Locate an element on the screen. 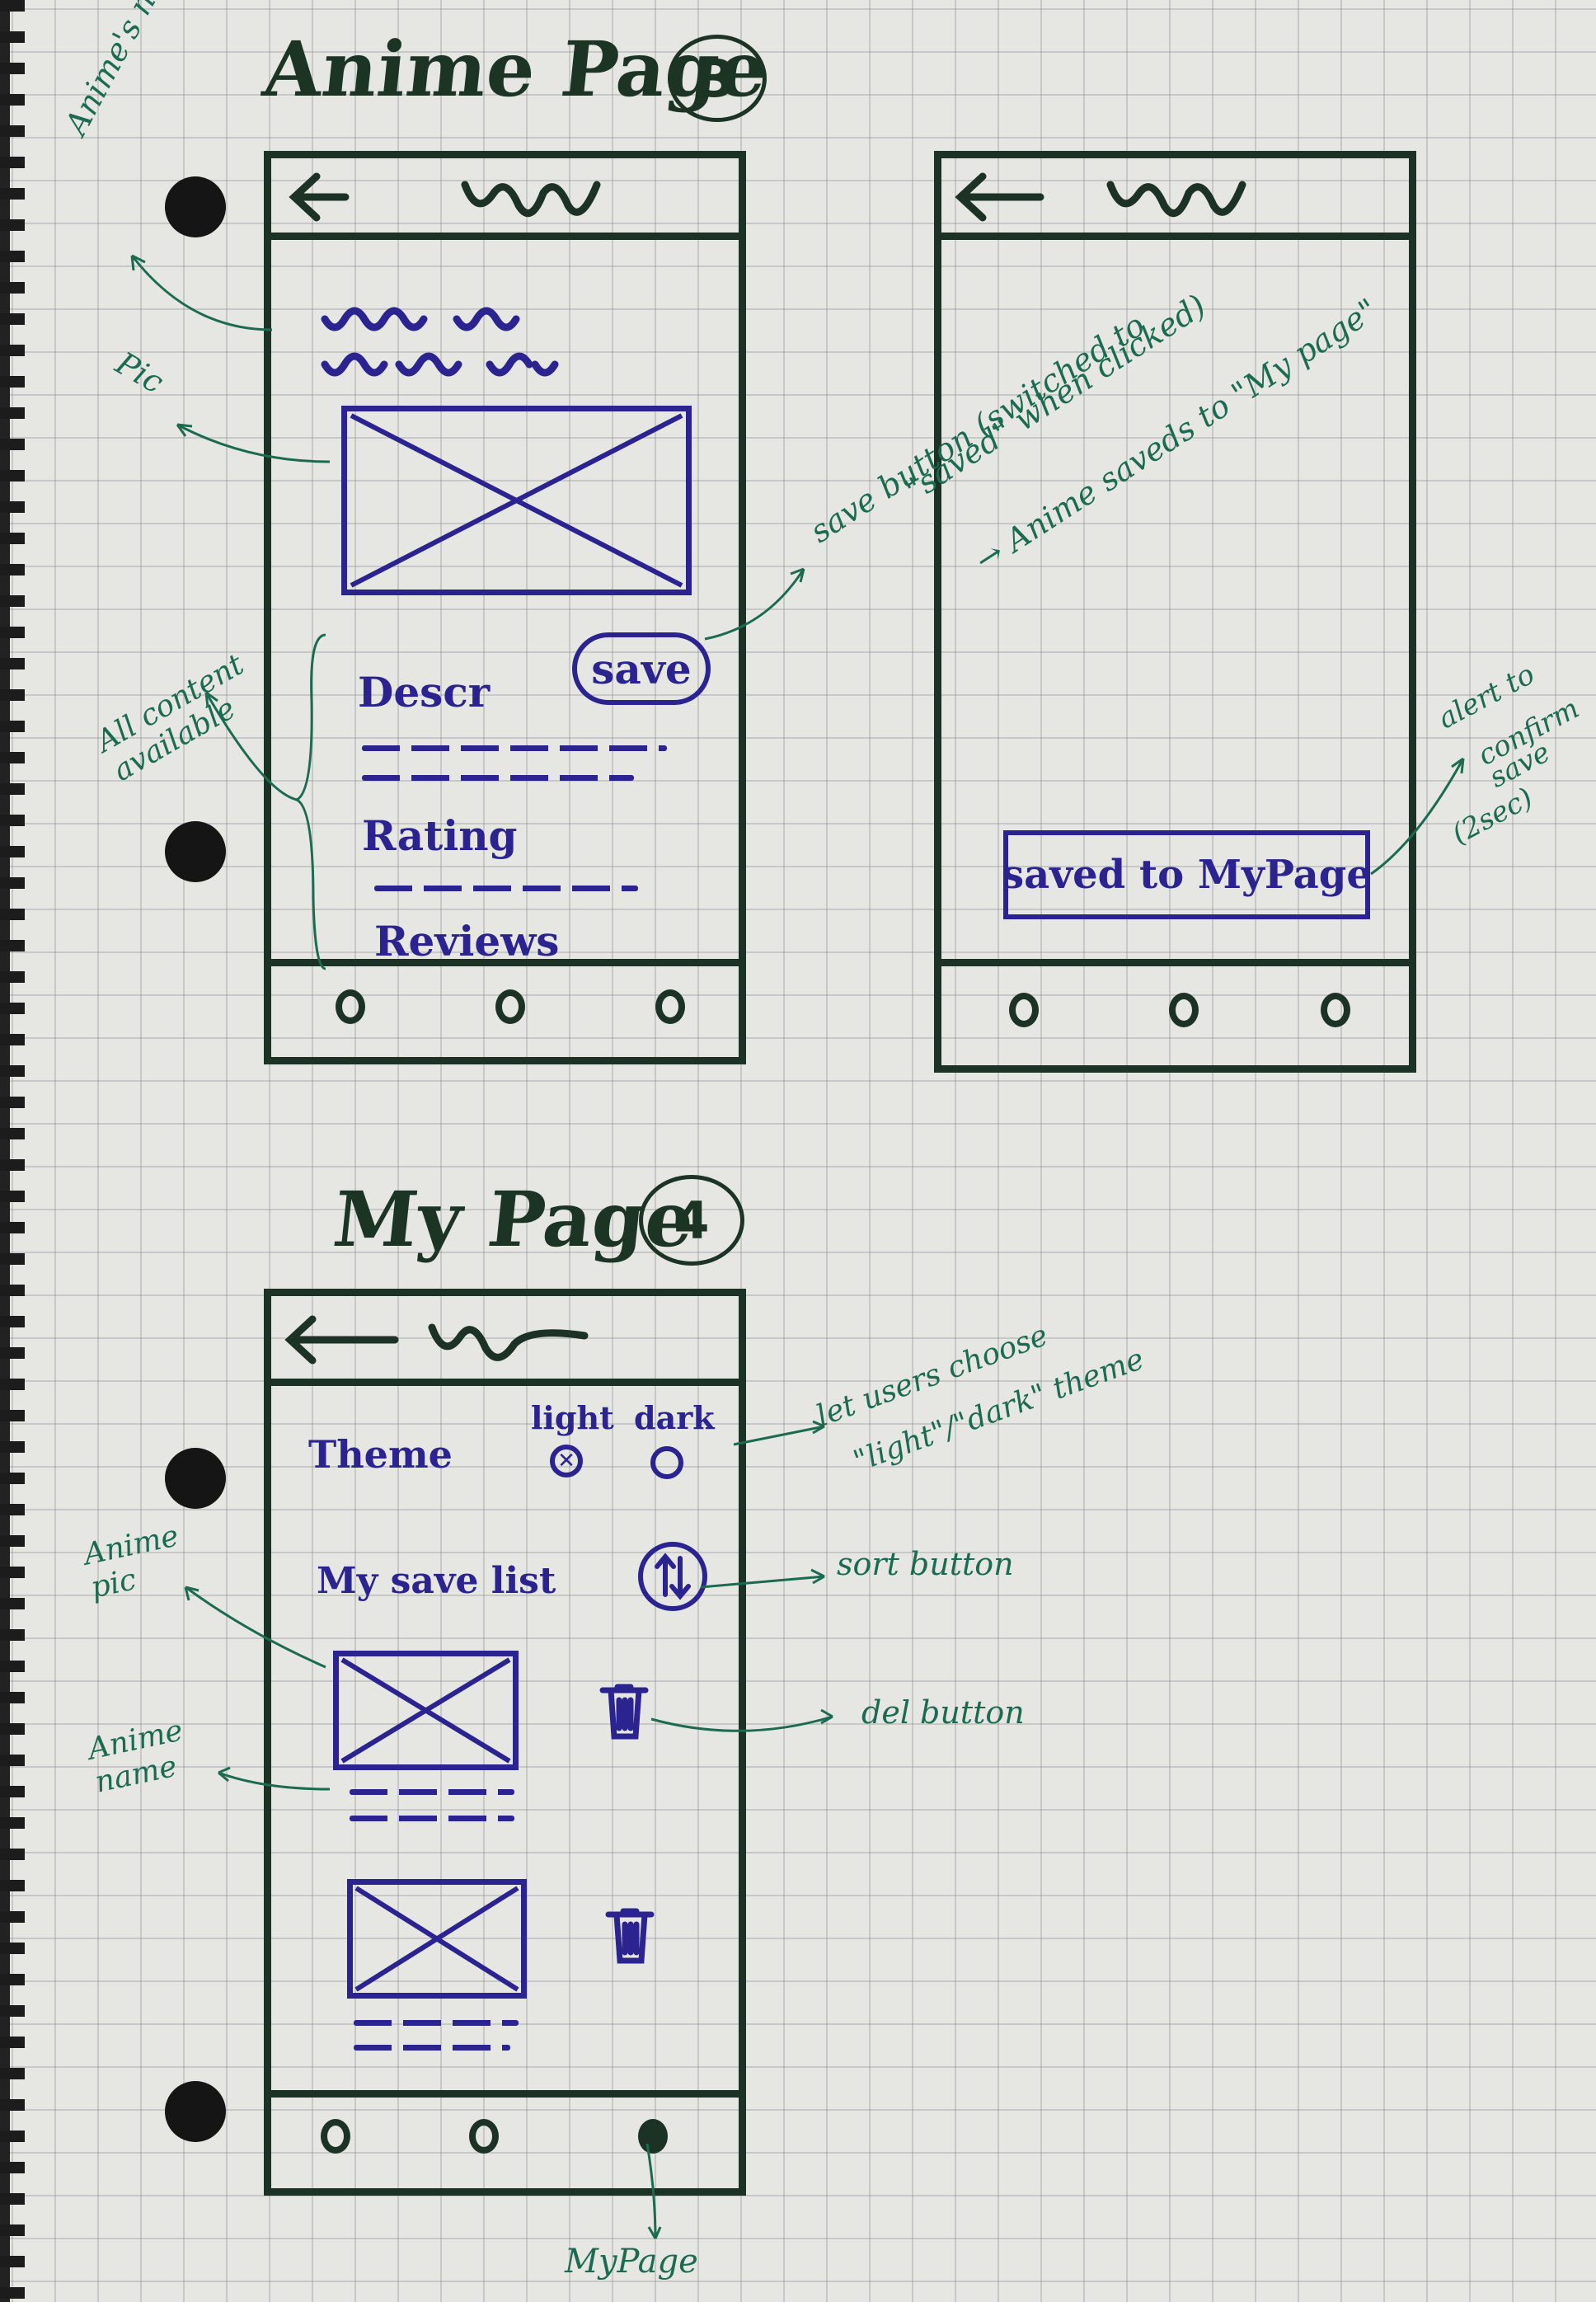 The width and height of the screenshot is (1596, 2302). rating-heading: Rating is located at coordinates (440, 835).